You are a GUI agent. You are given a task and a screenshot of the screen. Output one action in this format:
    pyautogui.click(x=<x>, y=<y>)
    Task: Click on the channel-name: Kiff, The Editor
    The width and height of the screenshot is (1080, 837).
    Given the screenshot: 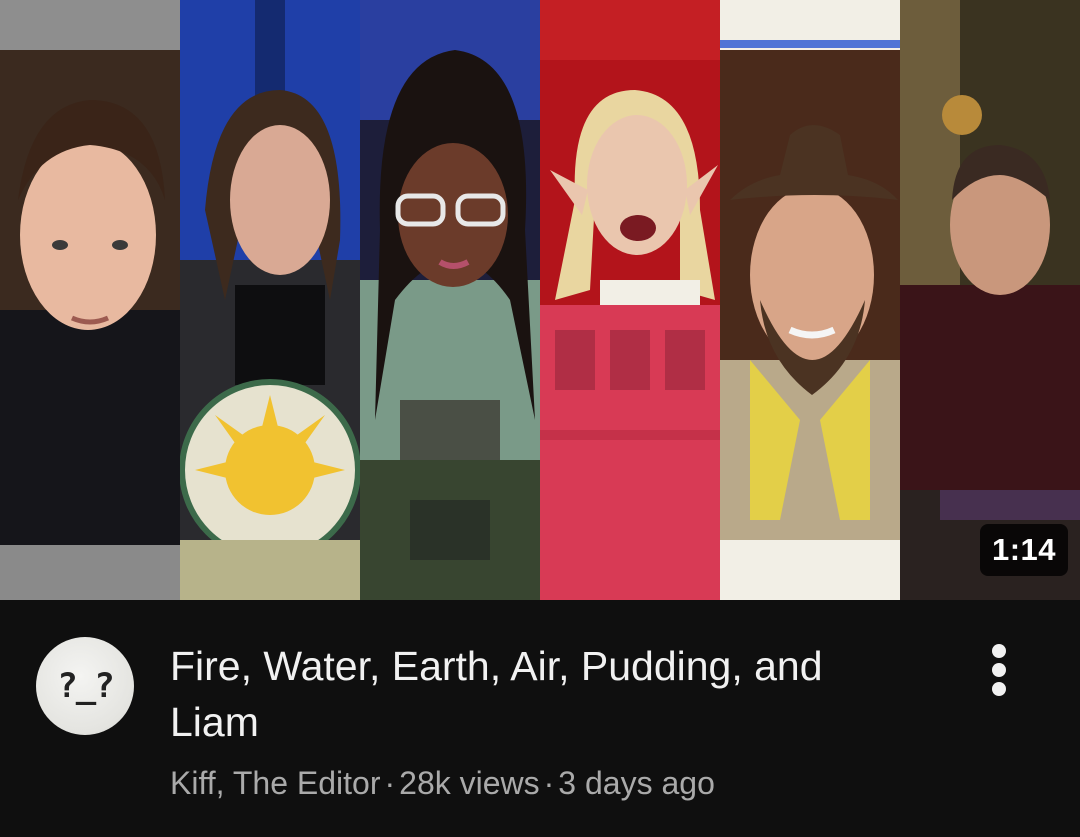 What is the action you would take?
    pyautogui.click(x=275, y=783)
    